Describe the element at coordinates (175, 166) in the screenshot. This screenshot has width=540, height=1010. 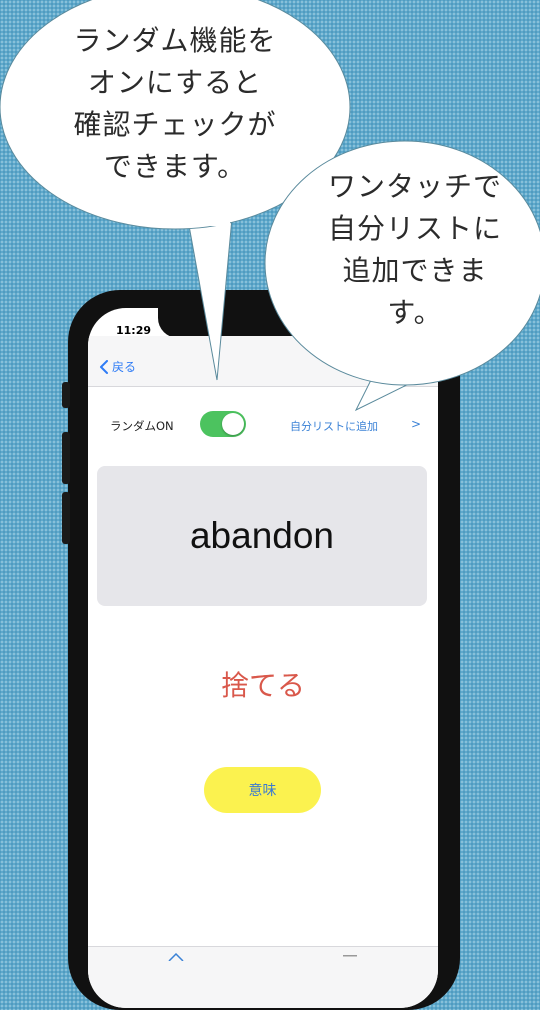
I see `left-callout-line: できます。` at that location.